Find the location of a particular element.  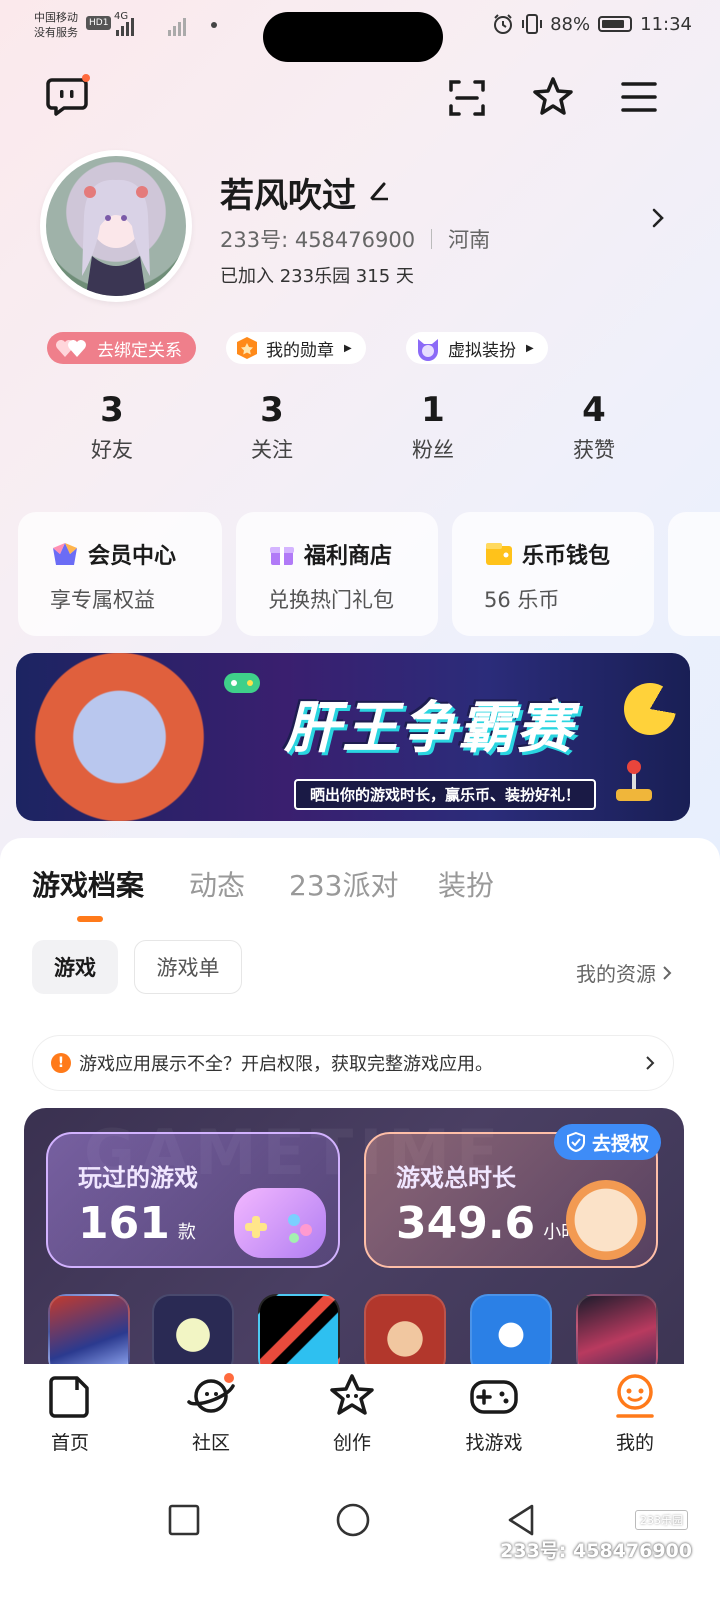

segment-game-lists: 游戏单 is located at coordinates (188, 967).